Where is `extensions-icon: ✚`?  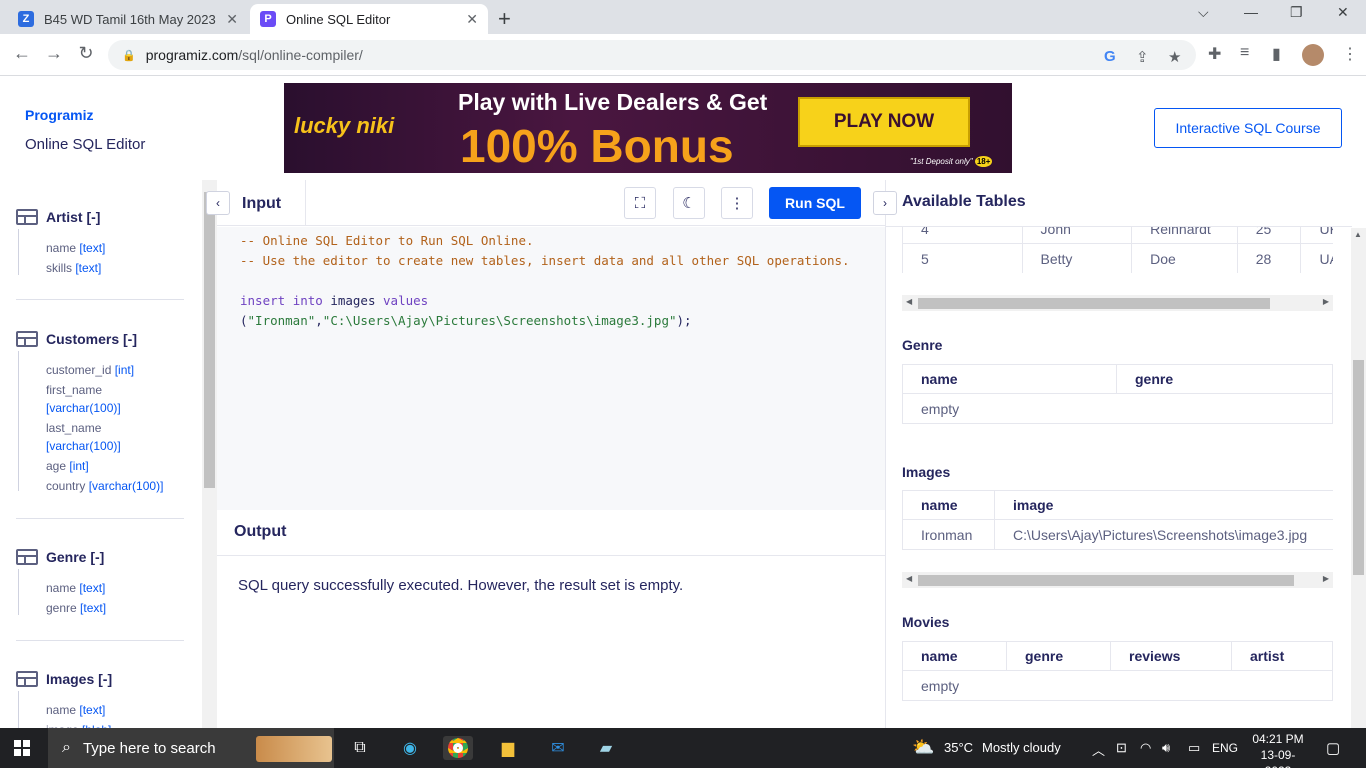
extensions-icon: ✚ is located at coordinates (1214, 54).